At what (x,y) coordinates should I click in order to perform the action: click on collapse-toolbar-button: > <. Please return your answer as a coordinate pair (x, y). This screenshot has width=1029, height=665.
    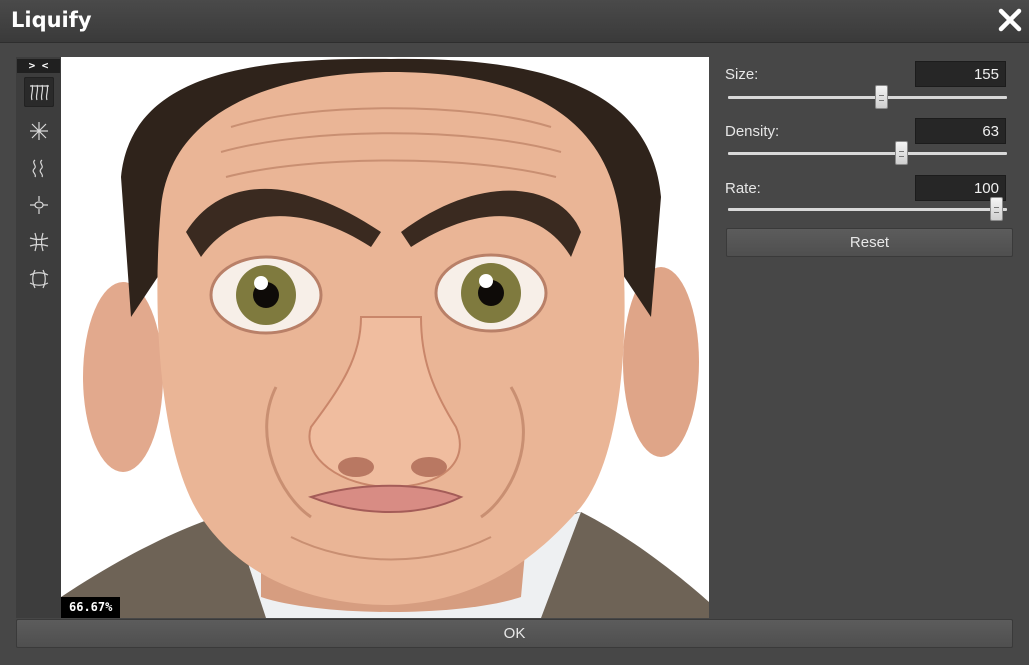
    Looking at the image, I should click on (38, 66).